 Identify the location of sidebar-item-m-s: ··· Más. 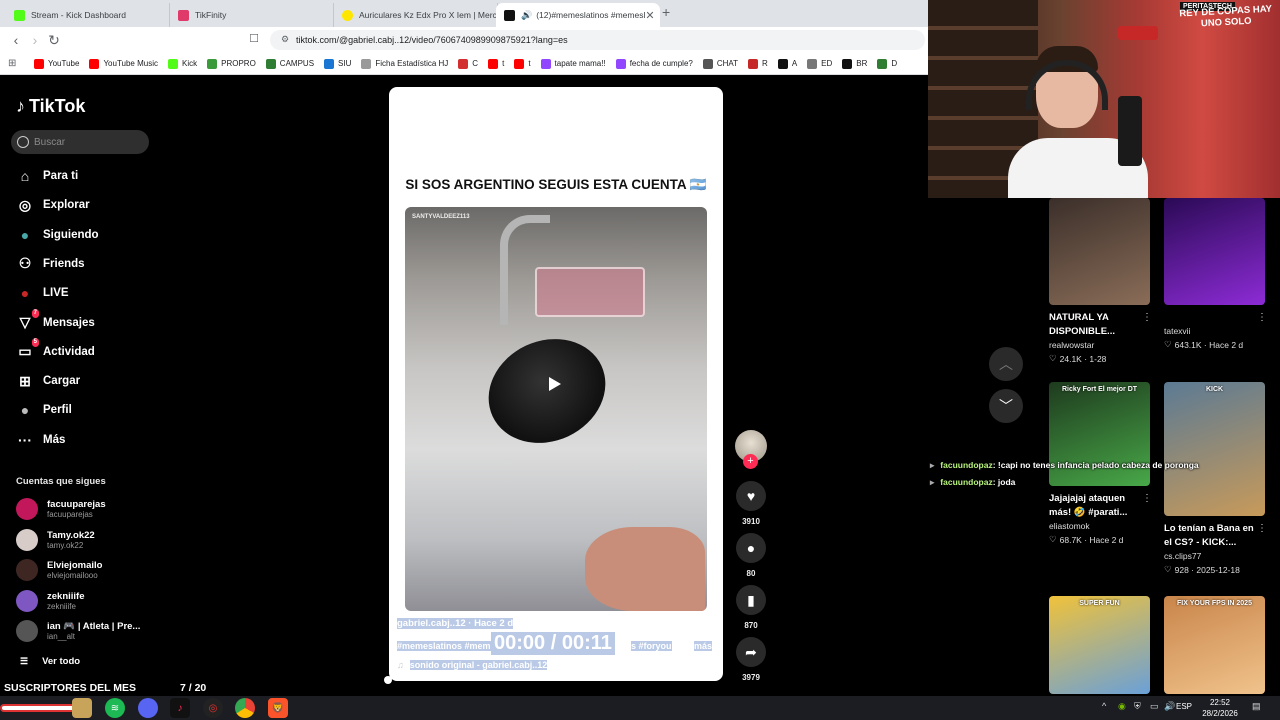
(40, 440).